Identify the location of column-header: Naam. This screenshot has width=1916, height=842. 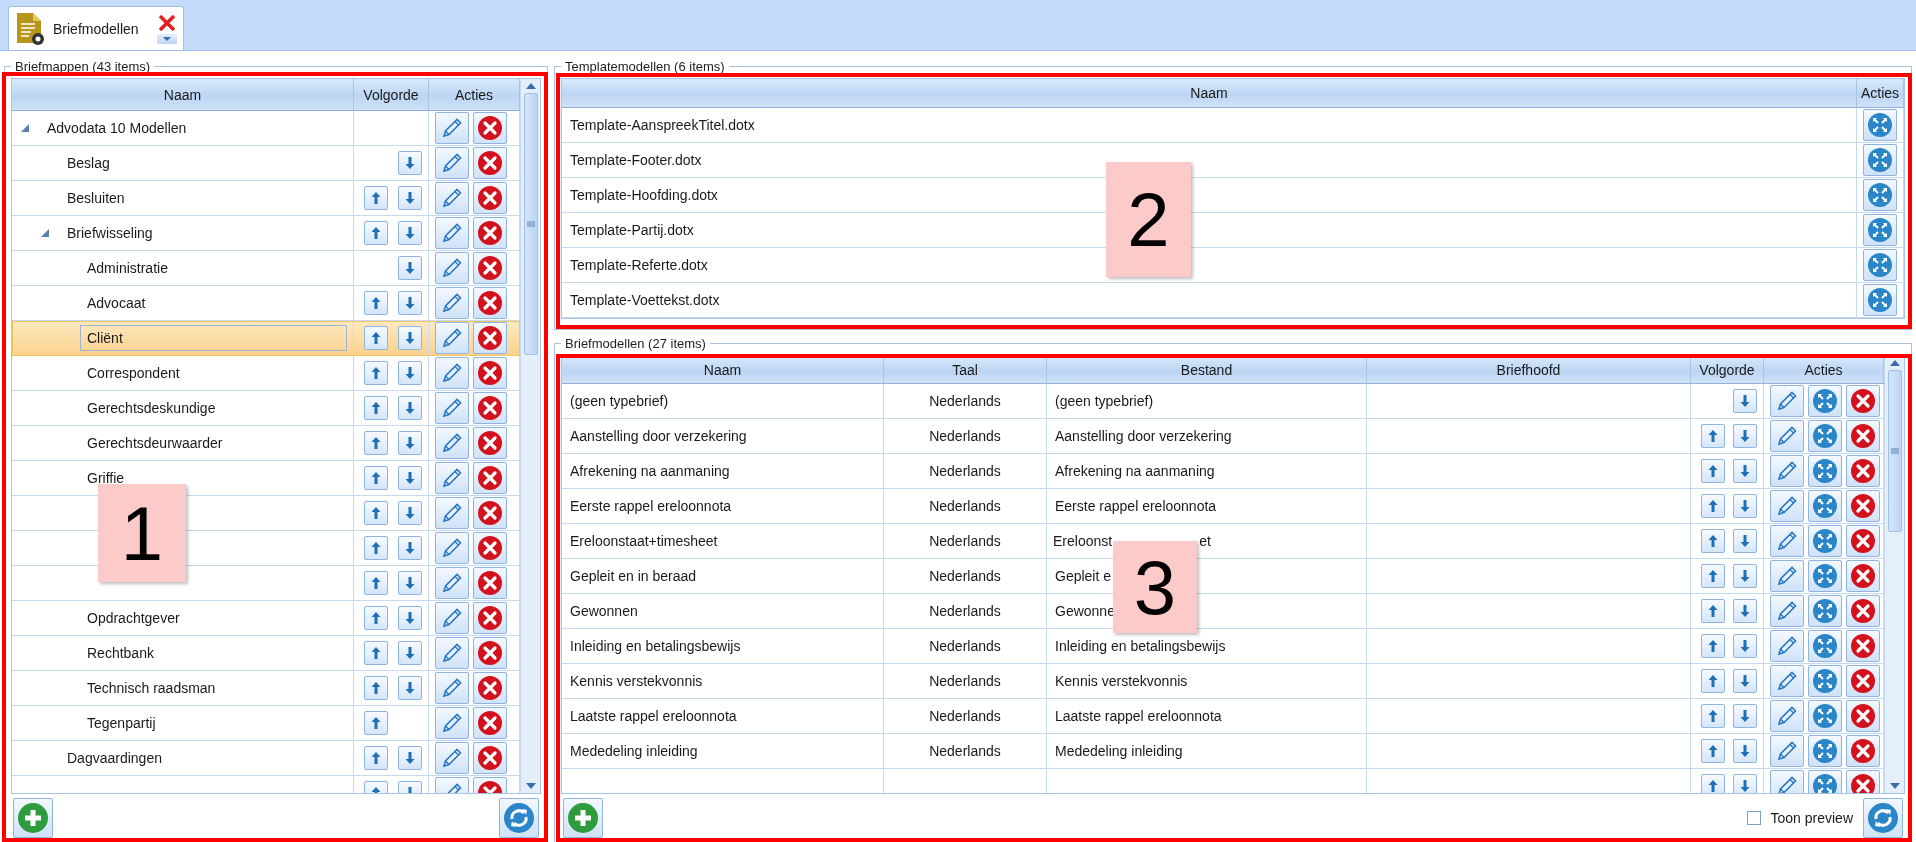
(1209, 93).